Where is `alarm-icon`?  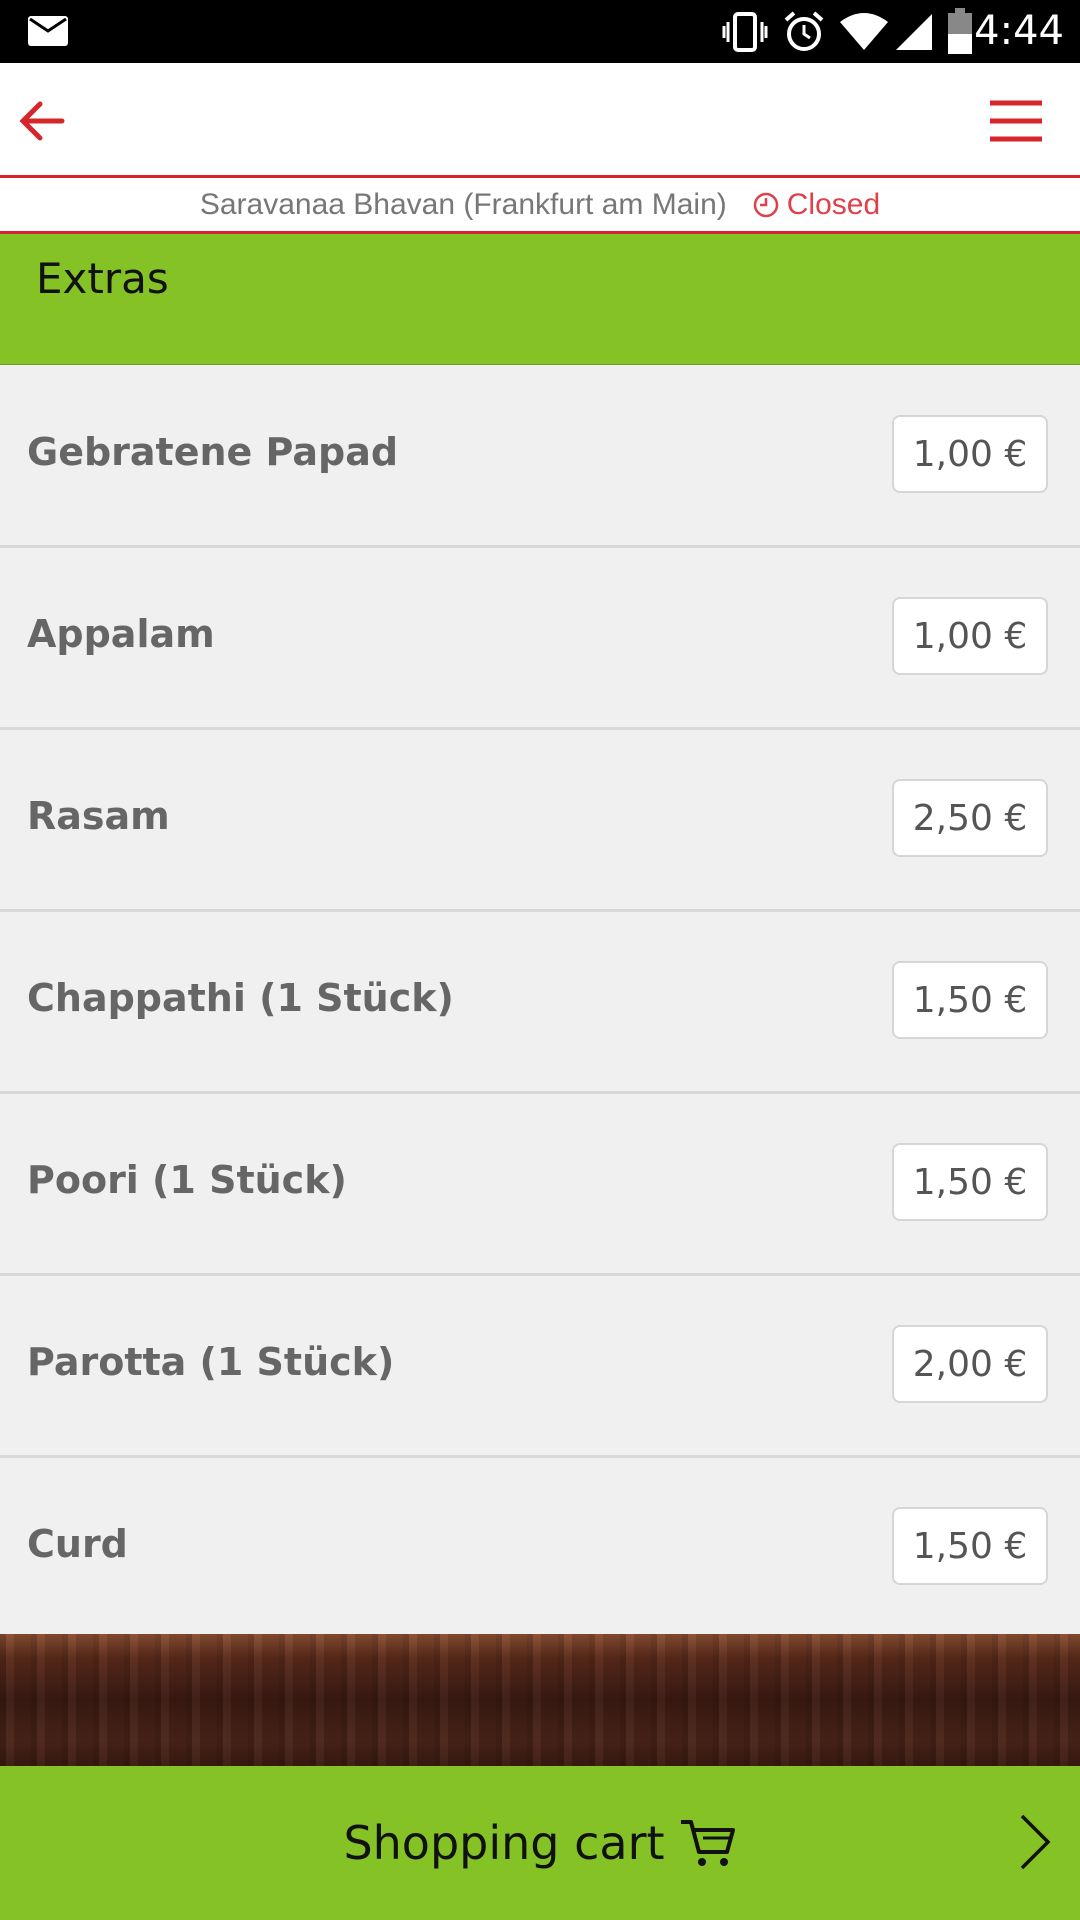 alarm-icon is located at coordinates (804, 31).